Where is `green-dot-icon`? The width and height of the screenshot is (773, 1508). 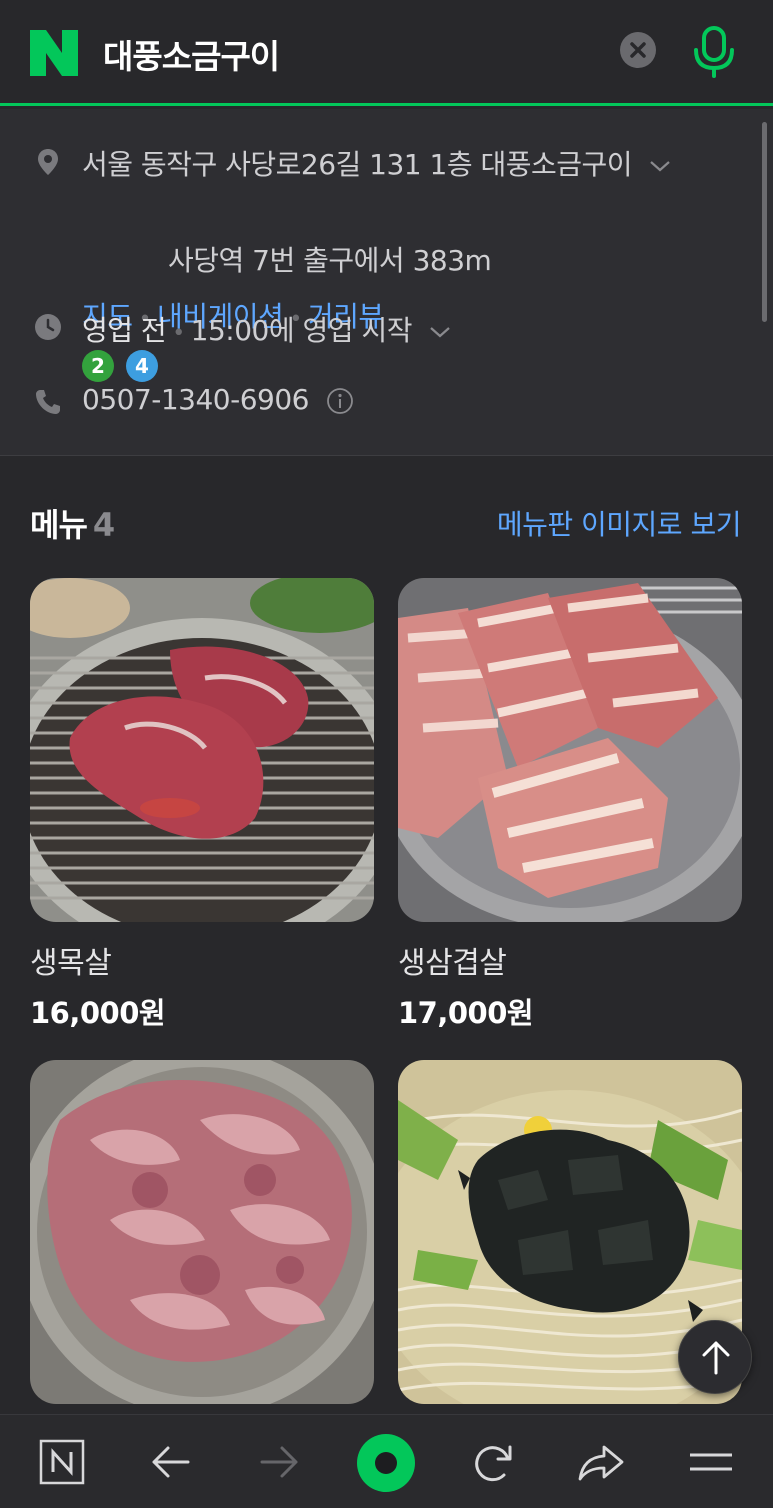
green-dot-icon is located at coordinates (386, 1463).